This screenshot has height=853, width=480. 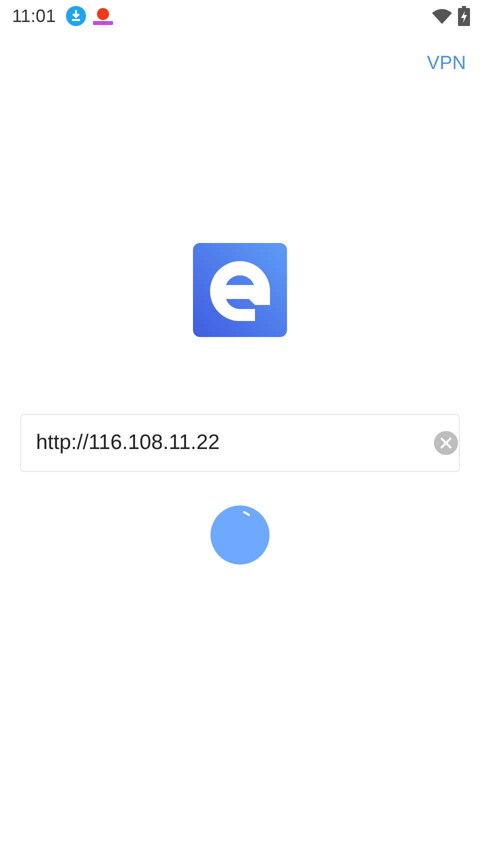 What do you see at coordinates (446, 443) in the screenshot?
I see `clear-icon` at bounding box center [446, 443].